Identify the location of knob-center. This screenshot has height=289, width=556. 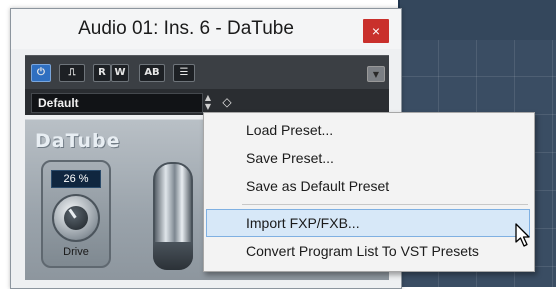
(76, 218).